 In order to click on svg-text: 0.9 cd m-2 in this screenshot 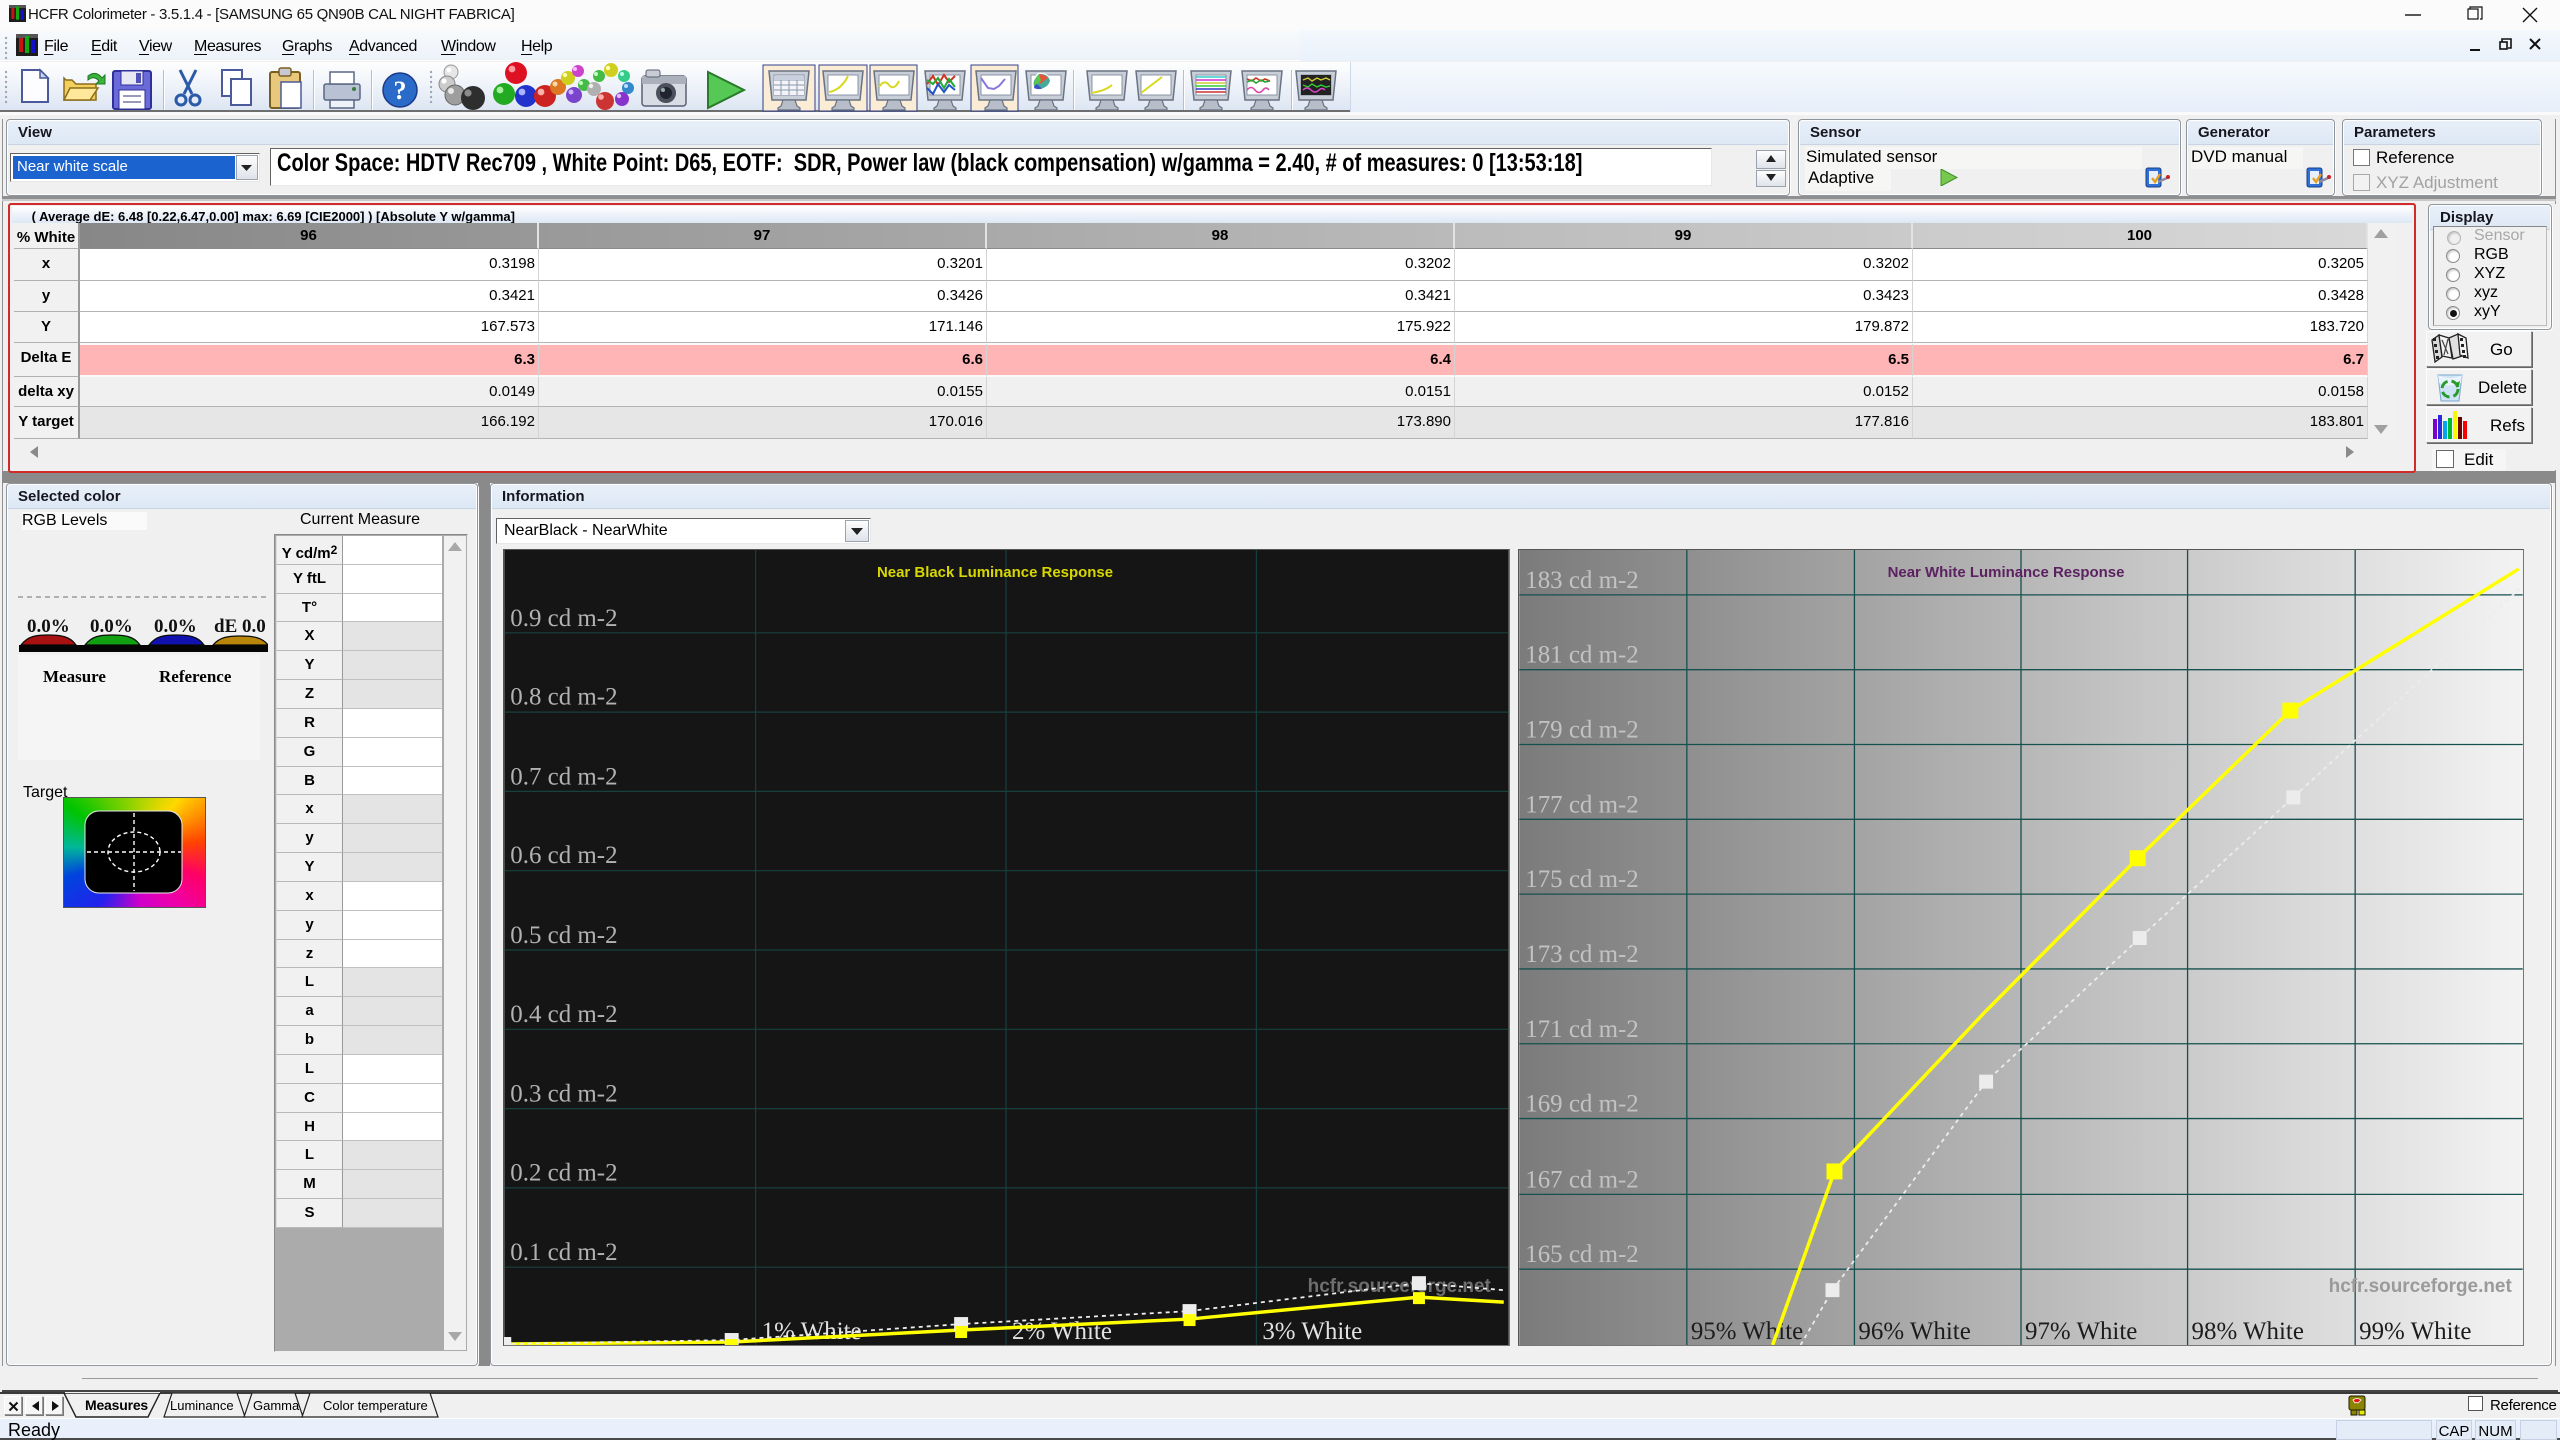, I will do `click(563, 618)`.